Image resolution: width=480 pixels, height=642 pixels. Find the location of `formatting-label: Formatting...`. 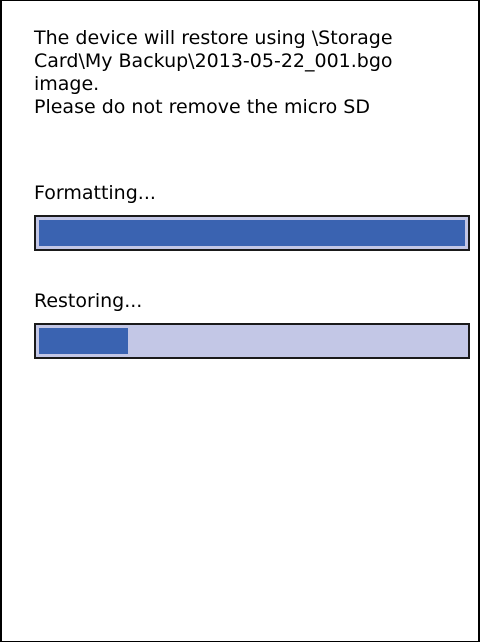

formatting-label: Formatting... is located at coordinates (95, 193).